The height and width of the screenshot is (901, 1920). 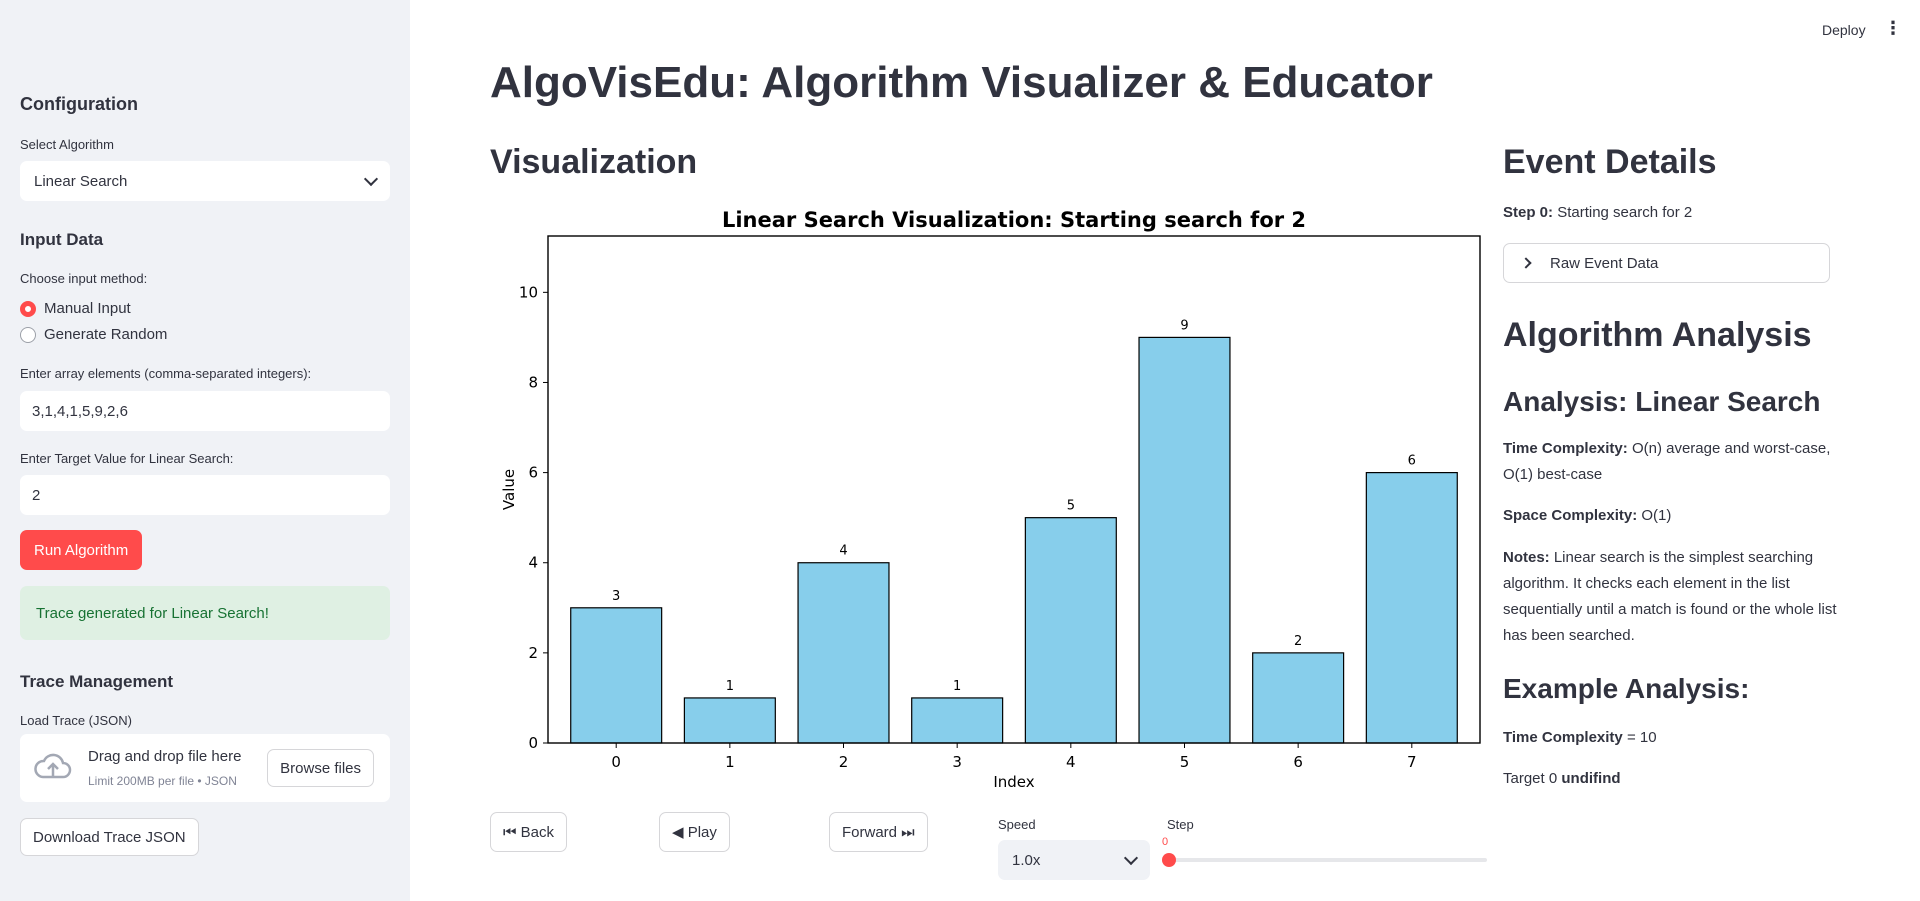 What do you see at coordinates (84, 278) in the screenshot?
I see `input-method-label: Choose input method:` at bounding box center [84, 278].